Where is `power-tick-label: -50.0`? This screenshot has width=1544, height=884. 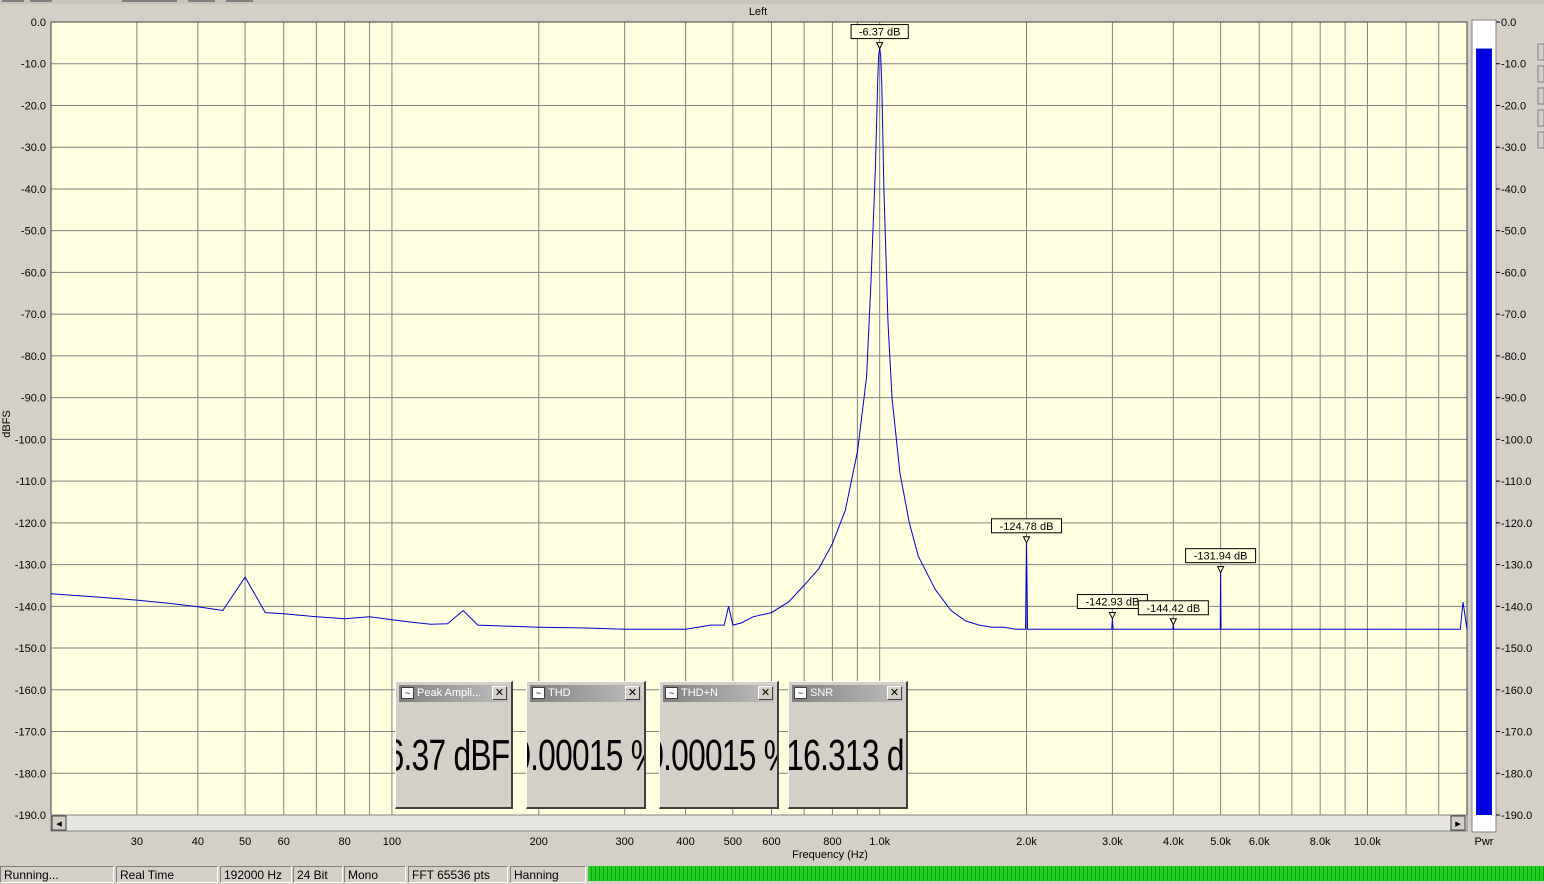 power-tick-label: -50.0 is located at coordinates (1513, 232).